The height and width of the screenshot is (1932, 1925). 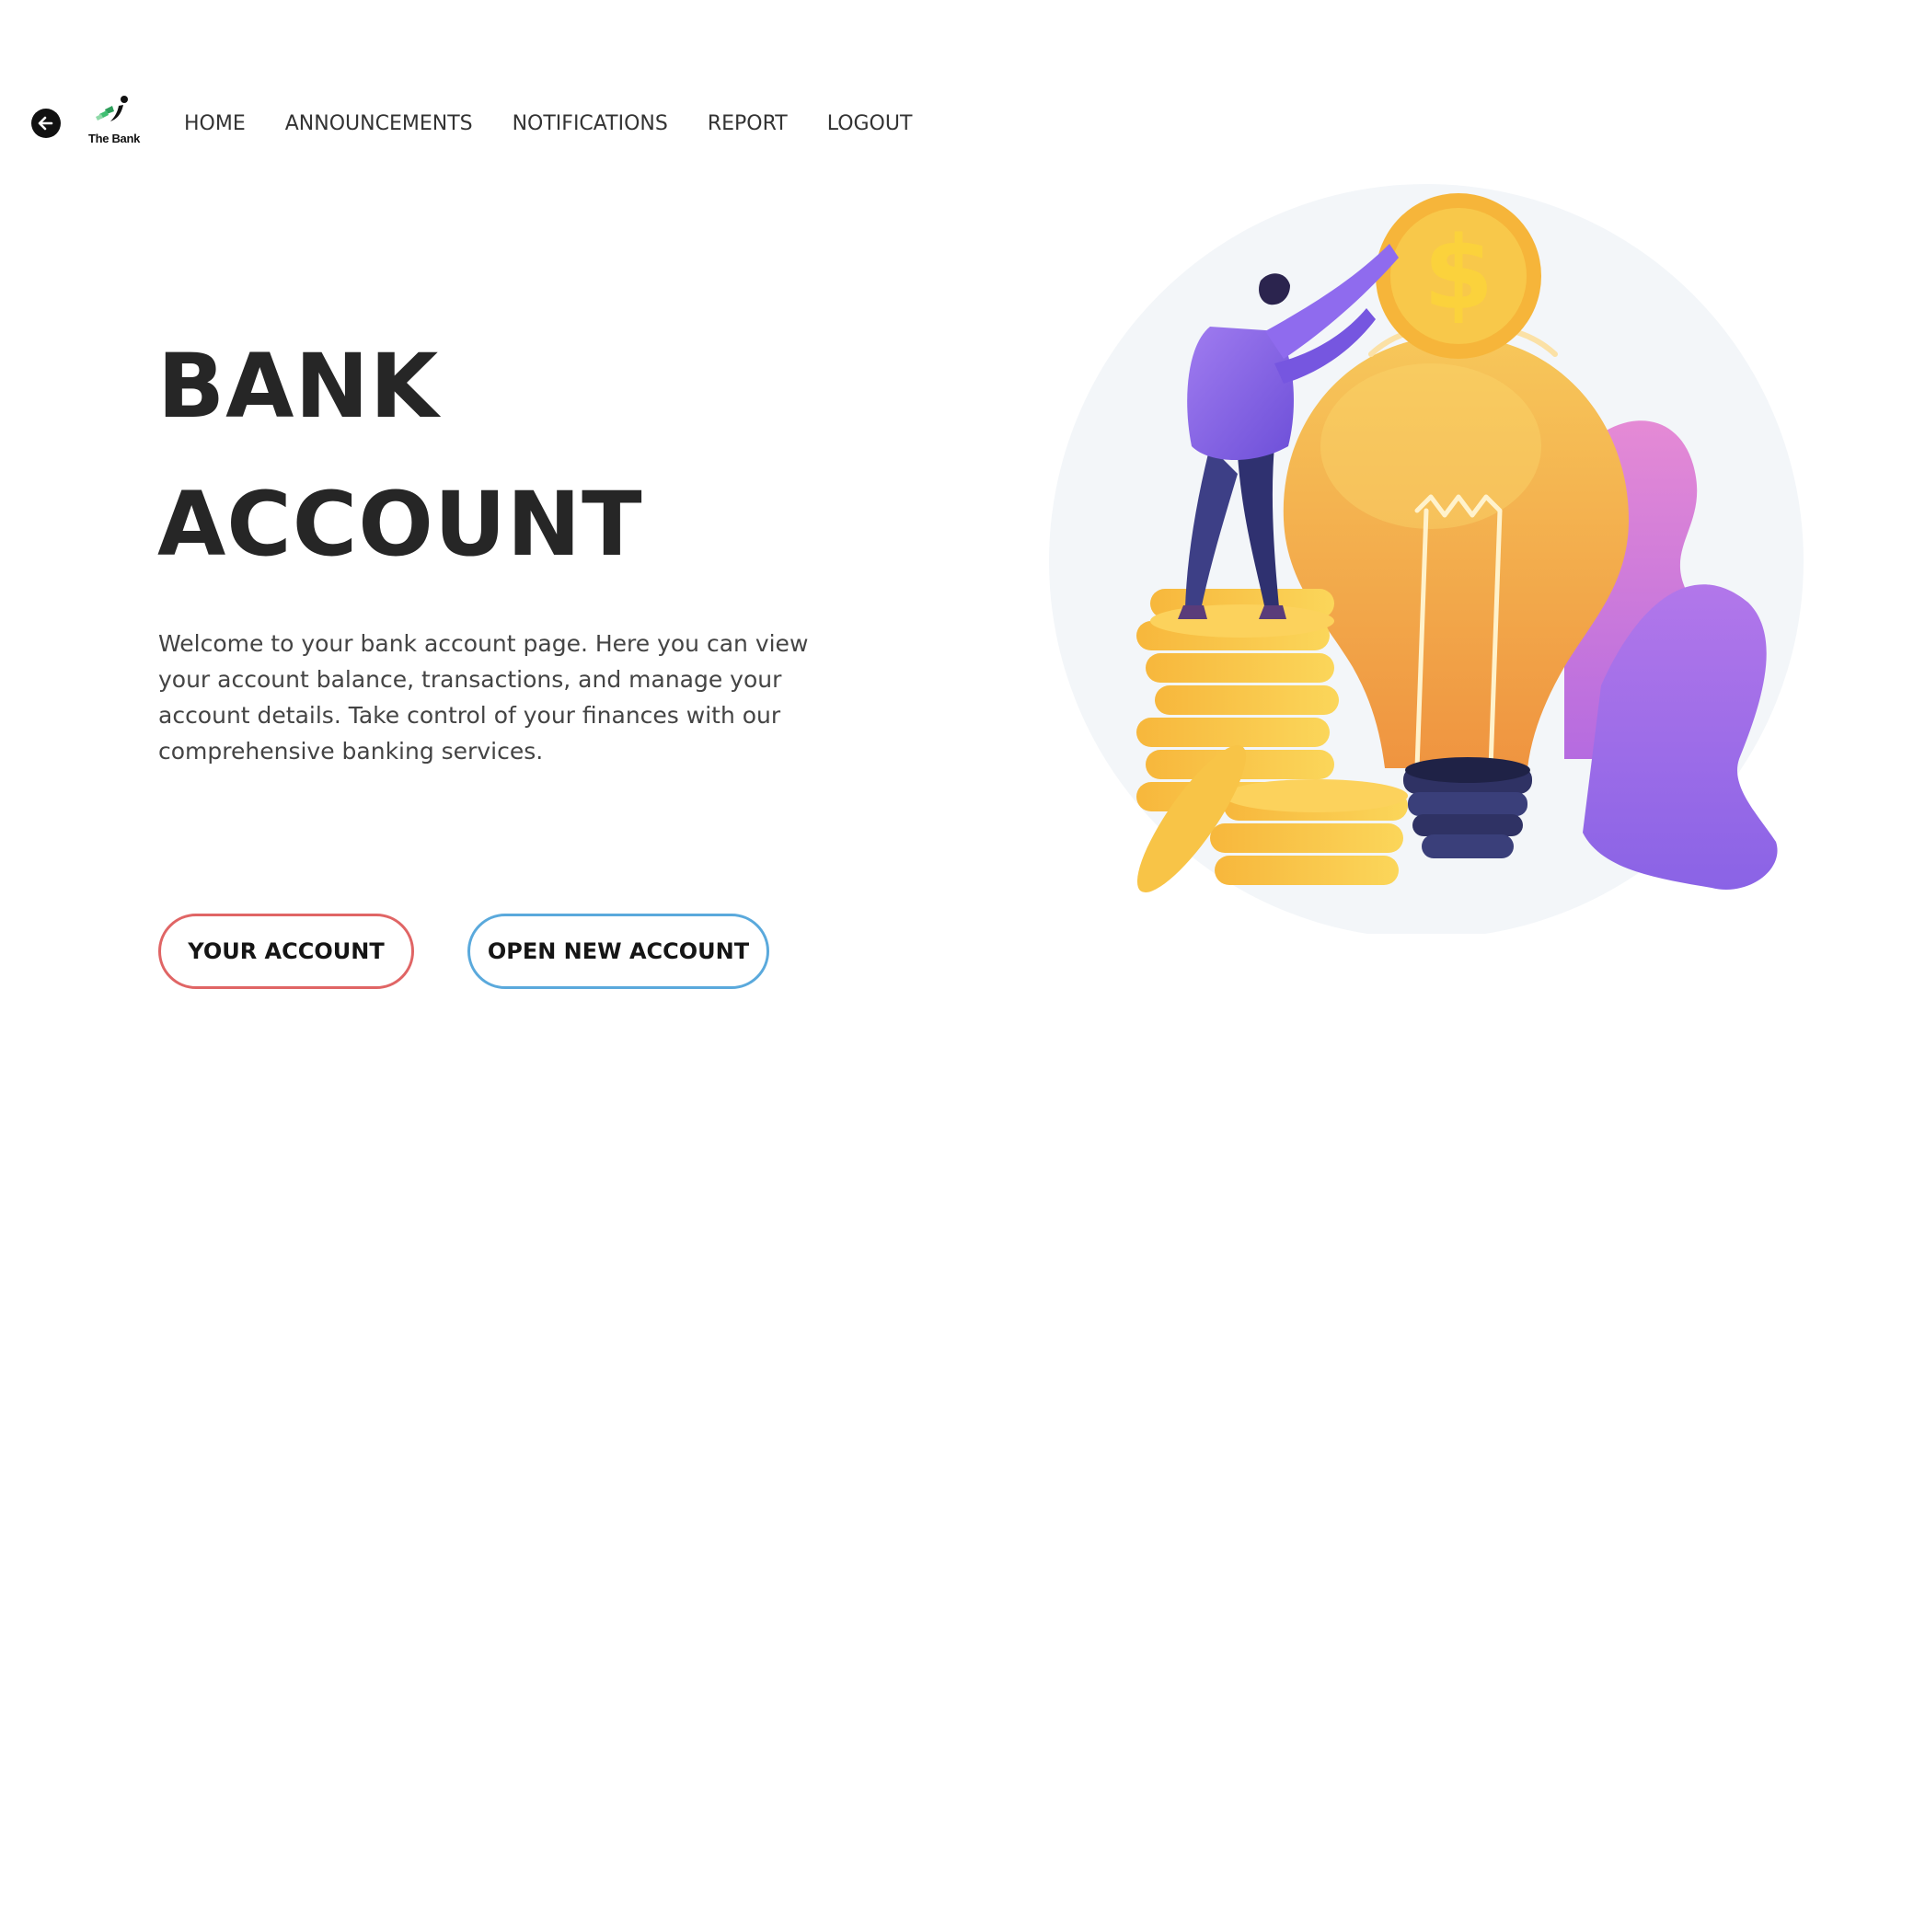 What do you see at coordinates (115, 121) in the screenshot?
I see `bank-logo: The Bank` at bounding box center [115, 121].